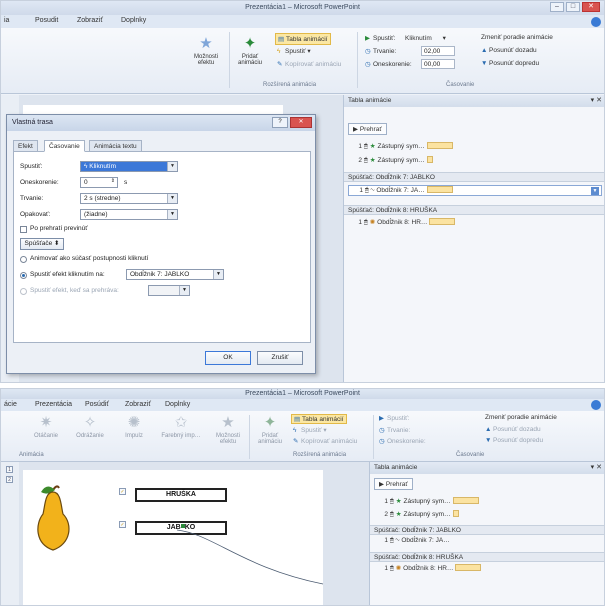 The height and width of the screenshot is (606, 605). What do you see at coordinates (99, 182) in the screenshot?
I see `delay-spinner: 0 ⇕` at bounding box center [99, 182].